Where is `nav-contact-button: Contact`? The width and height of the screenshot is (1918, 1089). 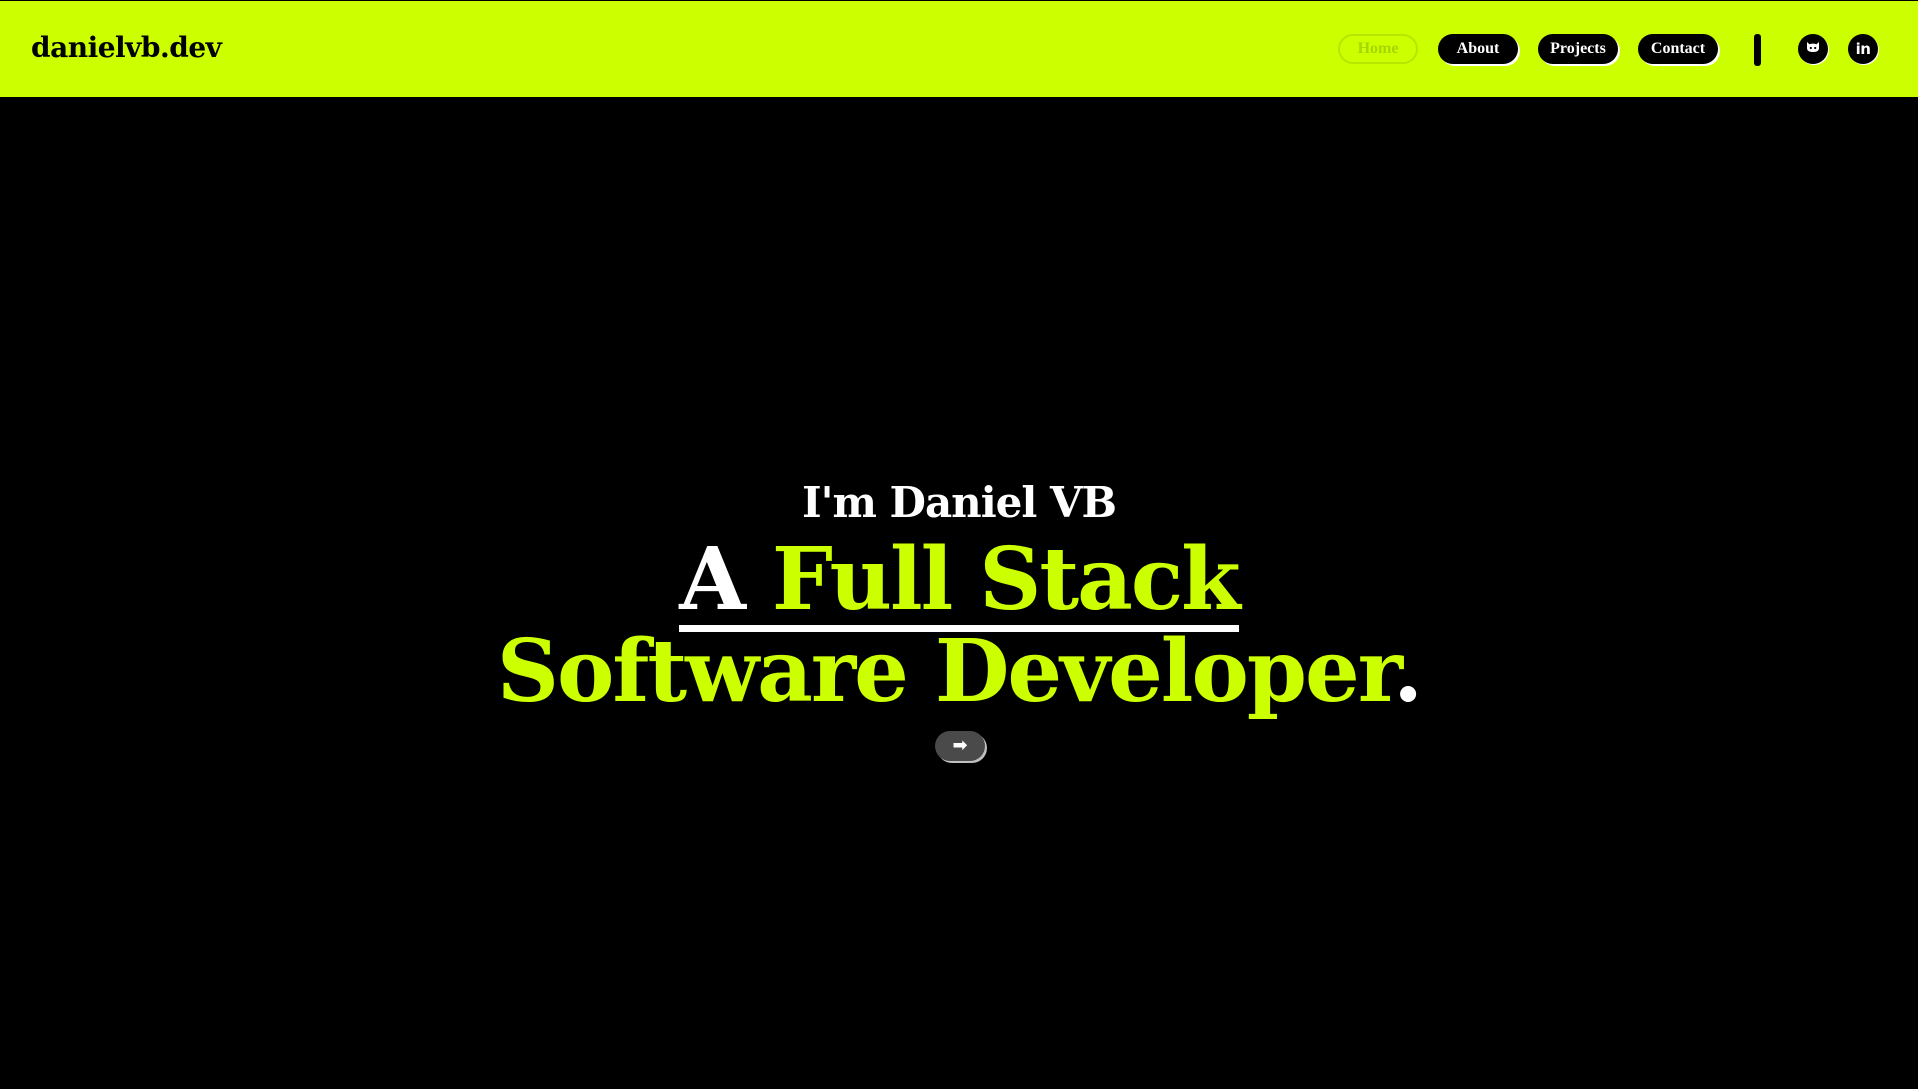
nav-contact-button: Contact is located at coordinates (1678, 49).